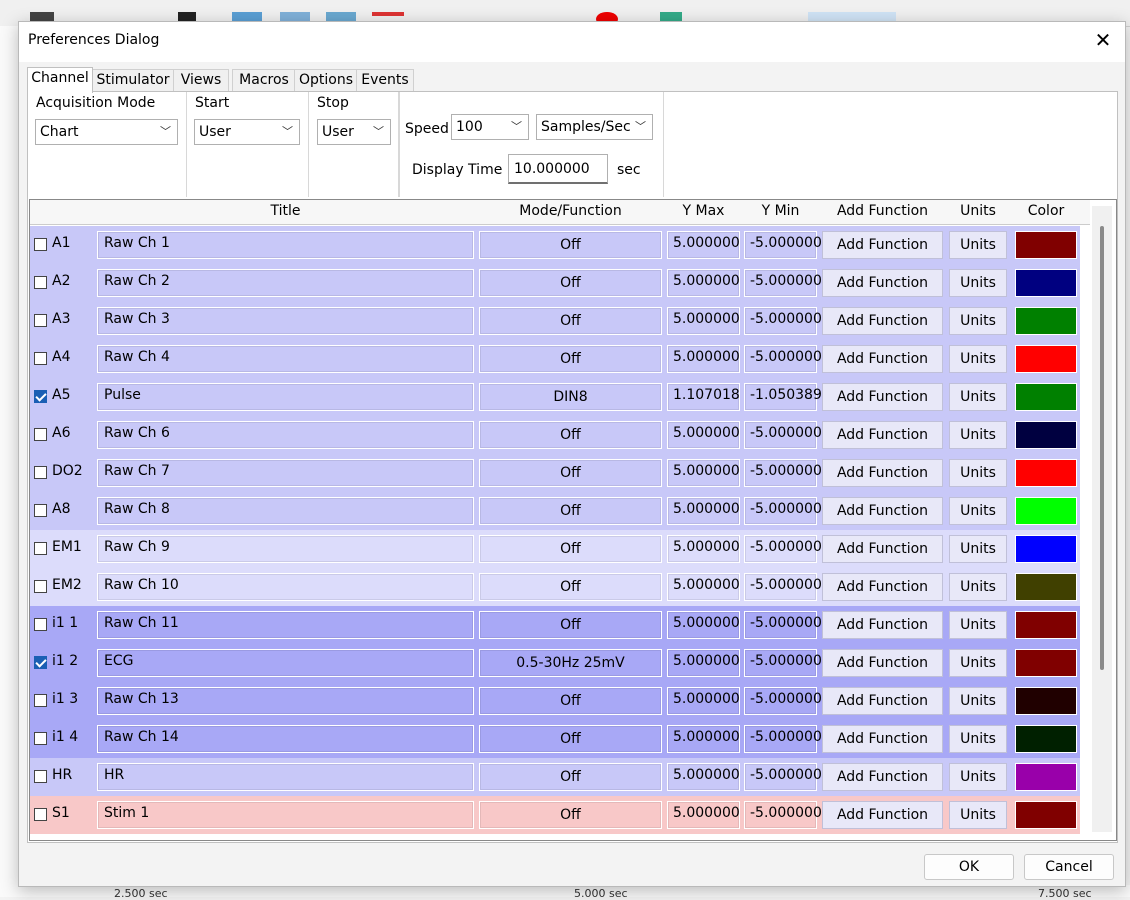 The image size is (1130, 900). Describe the element at coordinates (285, 739) in the screenshot. I see `channel-title-field: Raw Ch 14` at that location.